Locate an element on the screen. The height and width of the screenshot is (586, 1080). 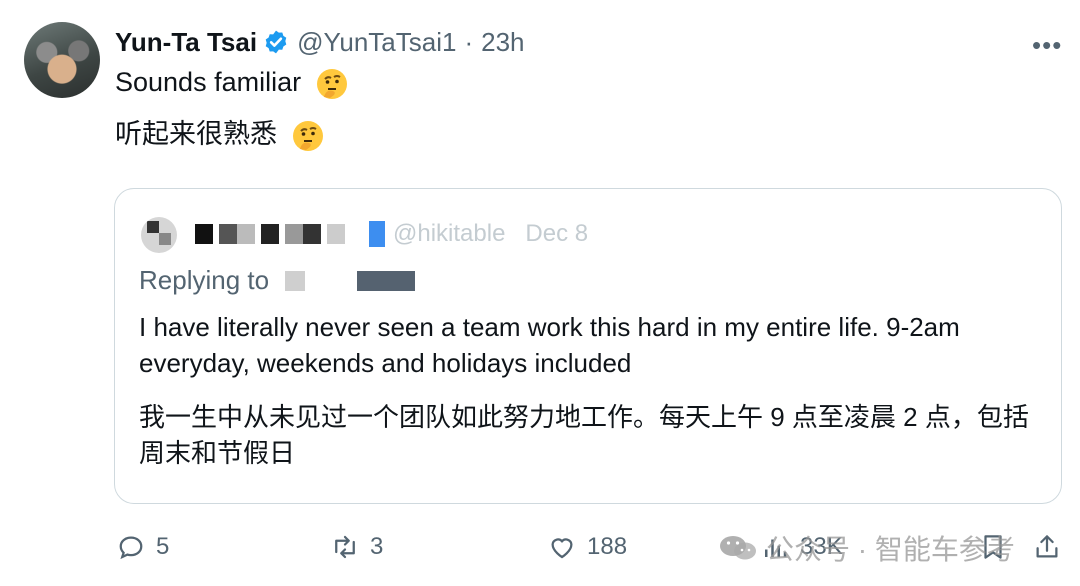
watermark: 公众号 · 智能车参考 is located at coordinates (866, 548).